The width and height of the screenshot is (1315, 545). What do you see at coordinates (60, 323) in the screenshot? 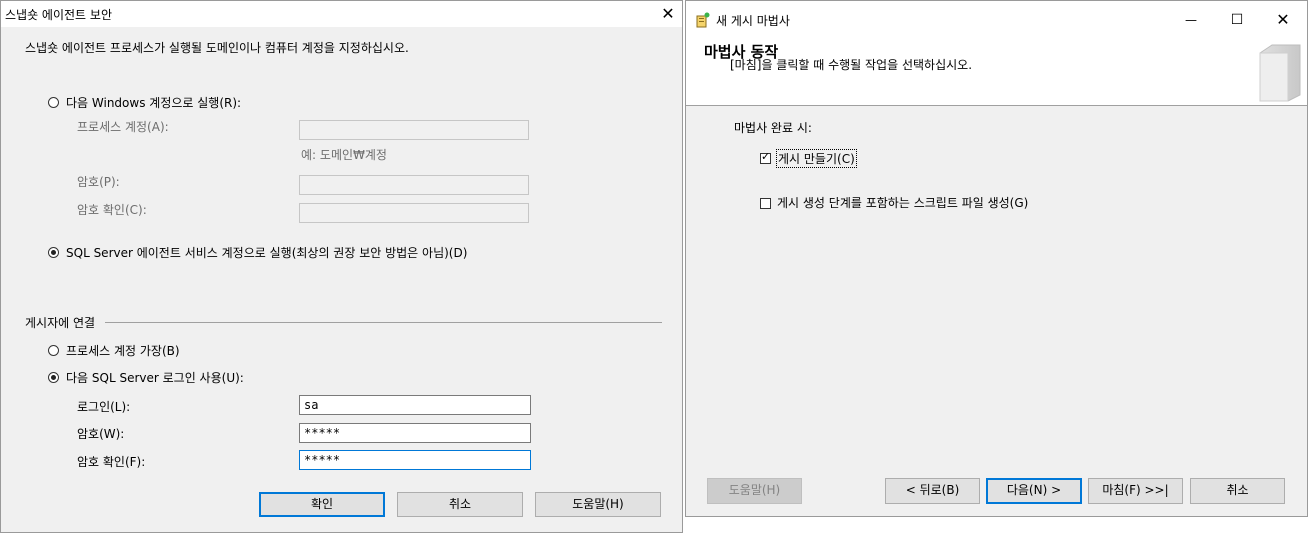
I see `publisher-section-label: 게시자에 연결` at bounding box center [60, 323].